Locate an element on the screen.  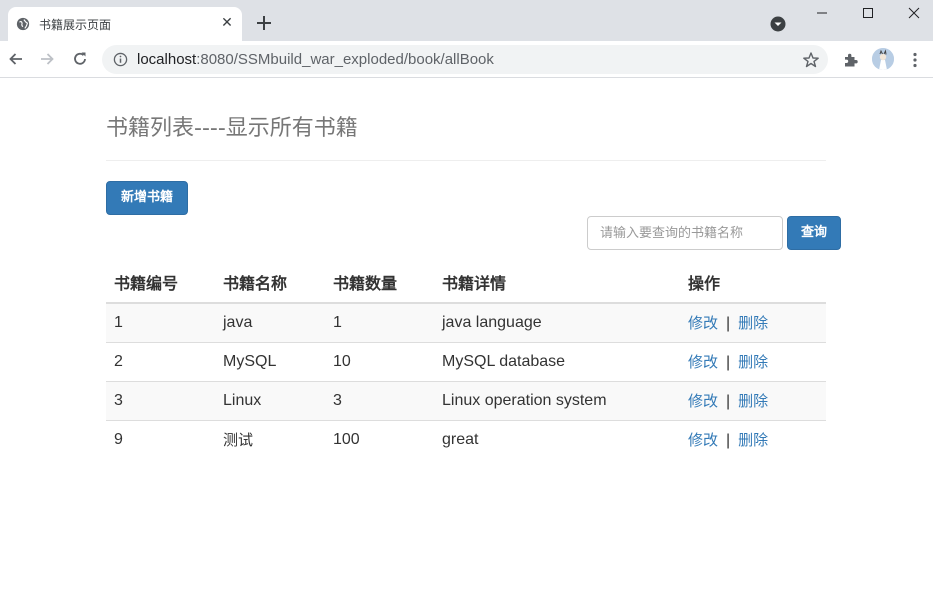
cell-book-name: java is located at coordinates (270, 322).